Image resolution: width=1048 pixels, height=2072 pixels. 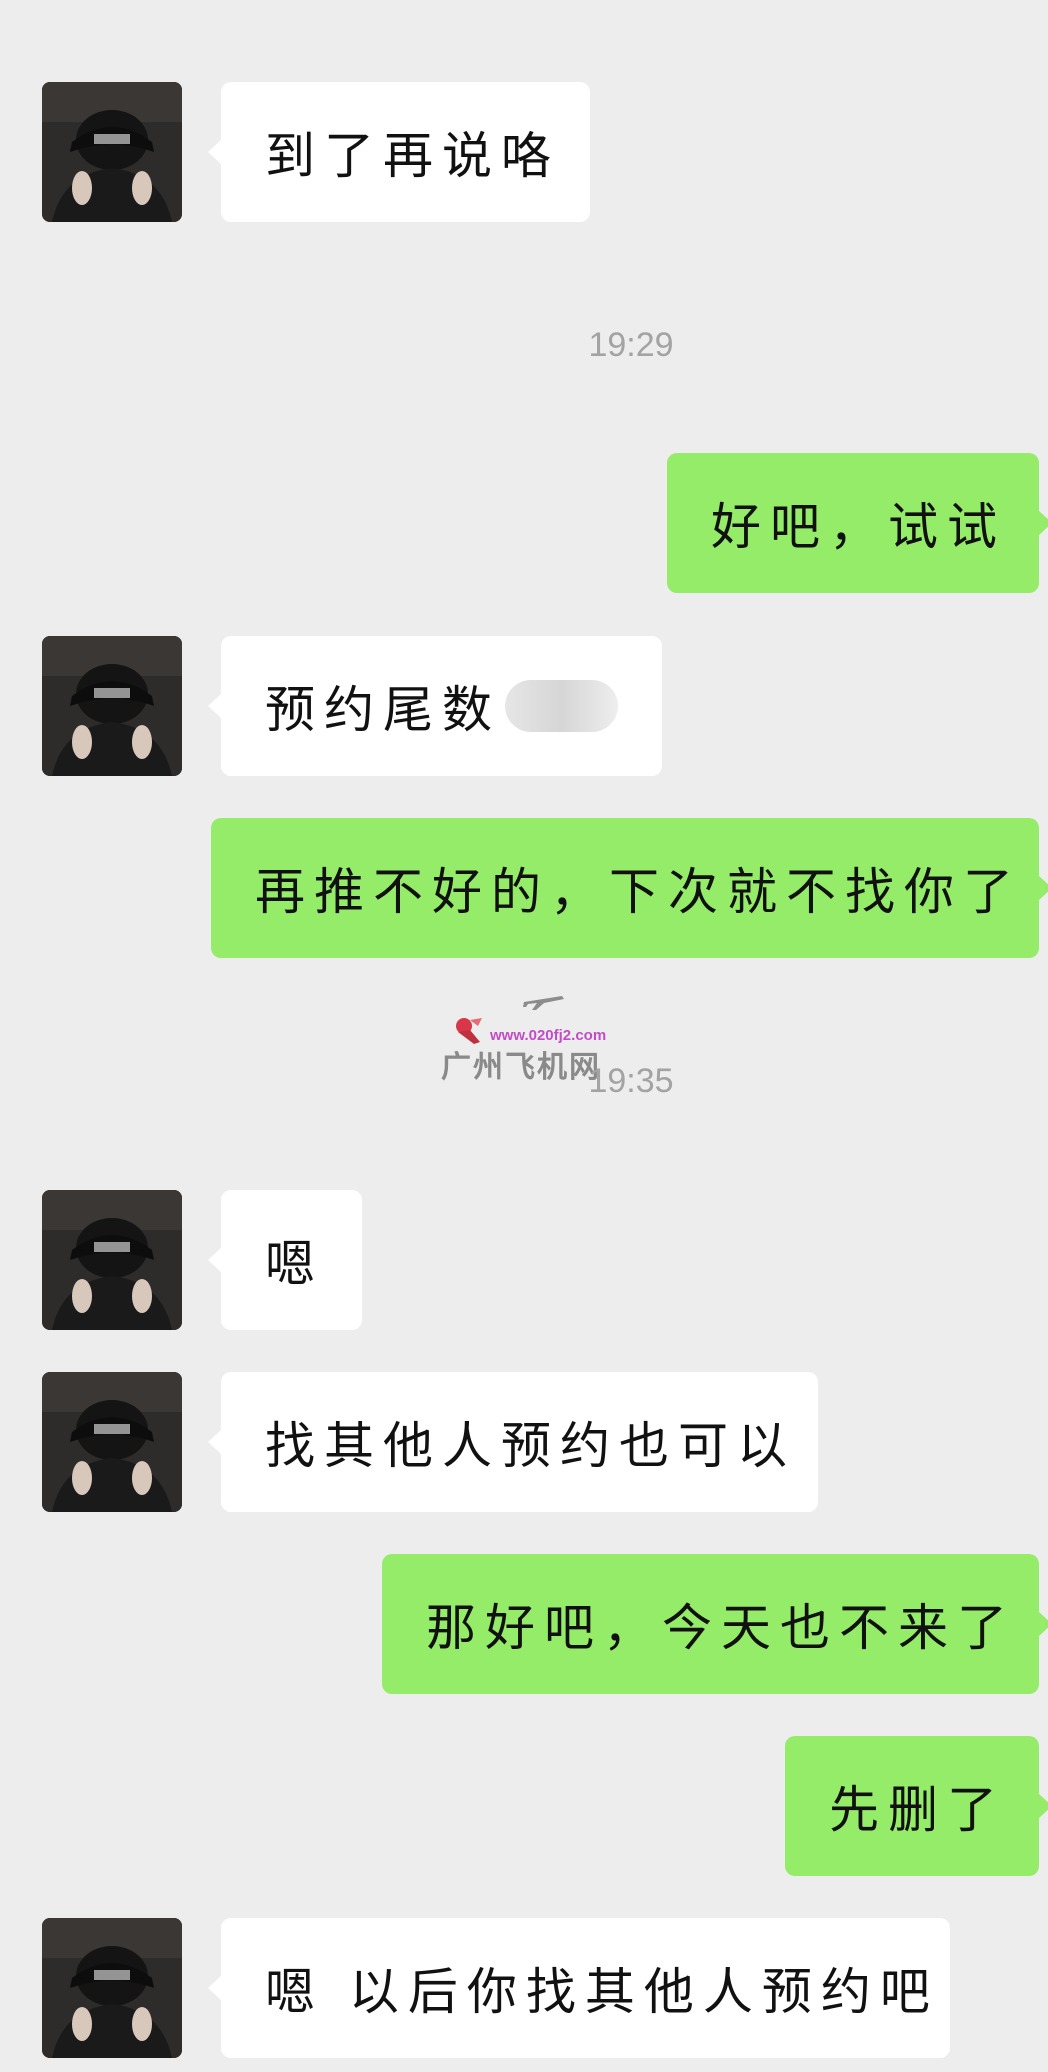 I want to click on message-text: 预约尾数, so click(x=383, y=710).